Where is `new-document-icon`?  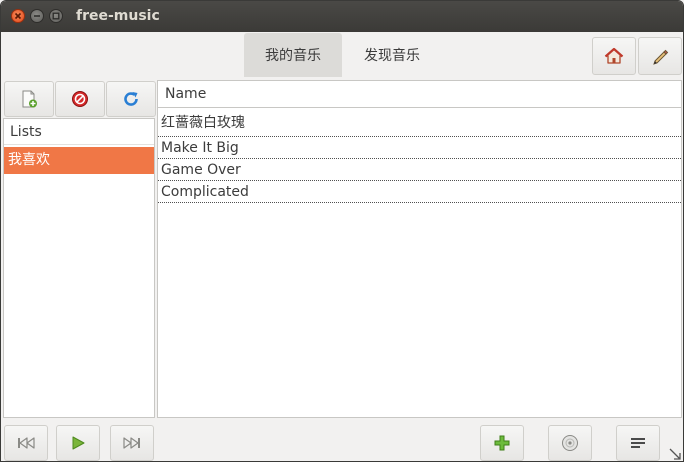
new-document-icon is located at coordinates (29, 99).